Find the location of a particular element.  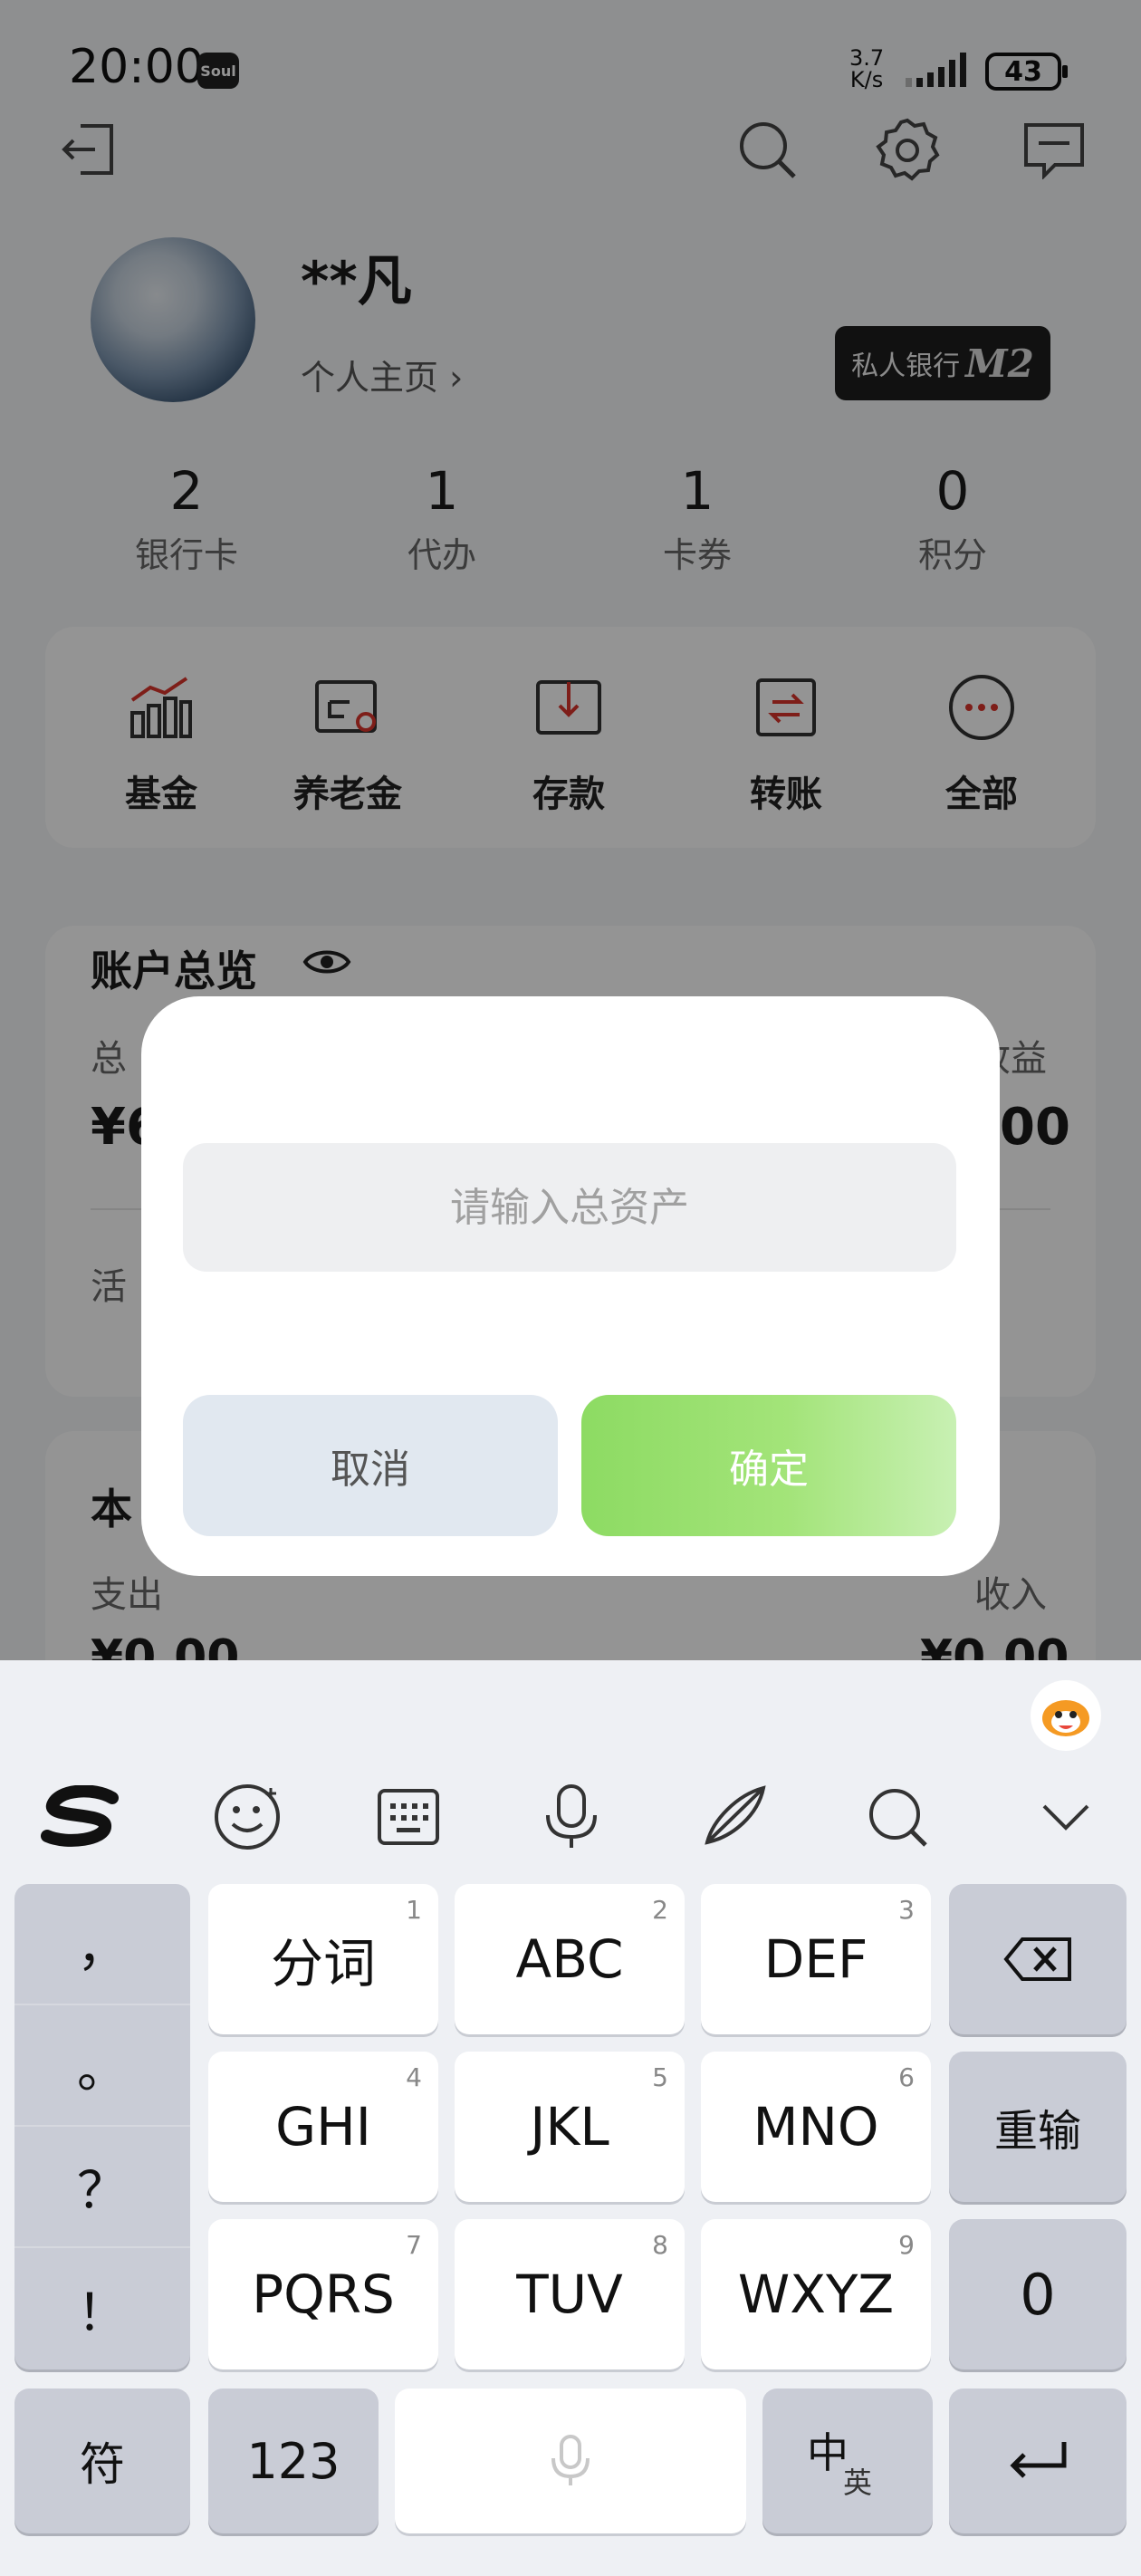

key-label: WXYZ is located at coordinates (816, 2294).